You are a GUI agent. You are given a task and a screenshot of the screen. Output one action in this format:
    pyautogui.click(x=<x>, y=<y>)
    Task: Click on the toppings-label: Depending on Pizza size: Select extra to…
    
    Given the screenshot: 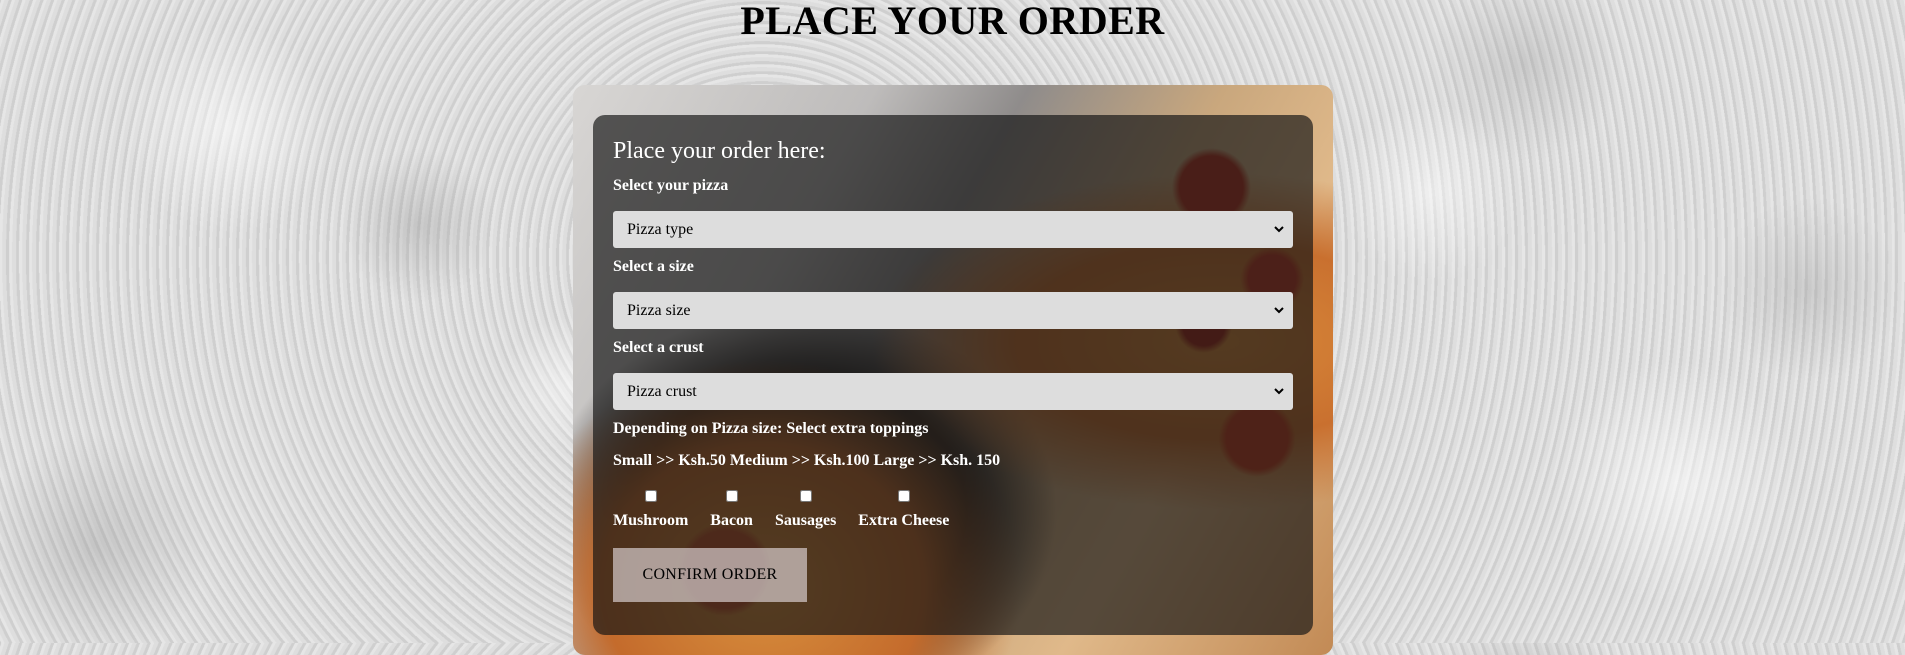 What is the action you would take?
    pyautogui.click(x=771, y=428)
    